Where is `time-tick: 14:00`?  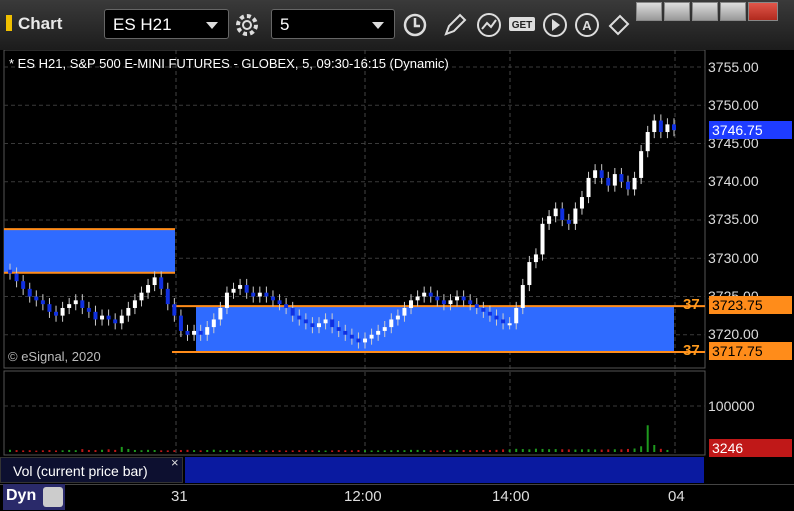
time-tick: 14:00 is located at coordinates (511, 496).